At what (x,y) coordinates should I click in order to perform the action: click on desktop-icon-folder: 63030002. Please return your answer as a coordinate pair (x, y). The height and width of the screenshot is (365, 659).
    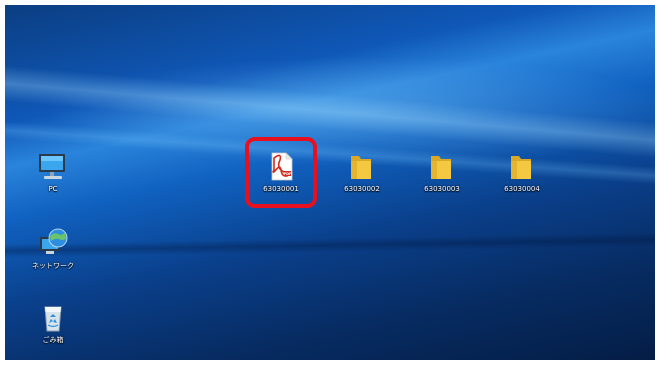
    Looking at the image, I should click on (362, 173).